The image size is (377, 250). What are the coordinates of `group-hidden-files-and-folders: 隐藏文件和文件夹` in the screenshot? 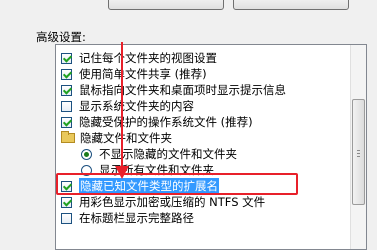 It's located at (116, 138).